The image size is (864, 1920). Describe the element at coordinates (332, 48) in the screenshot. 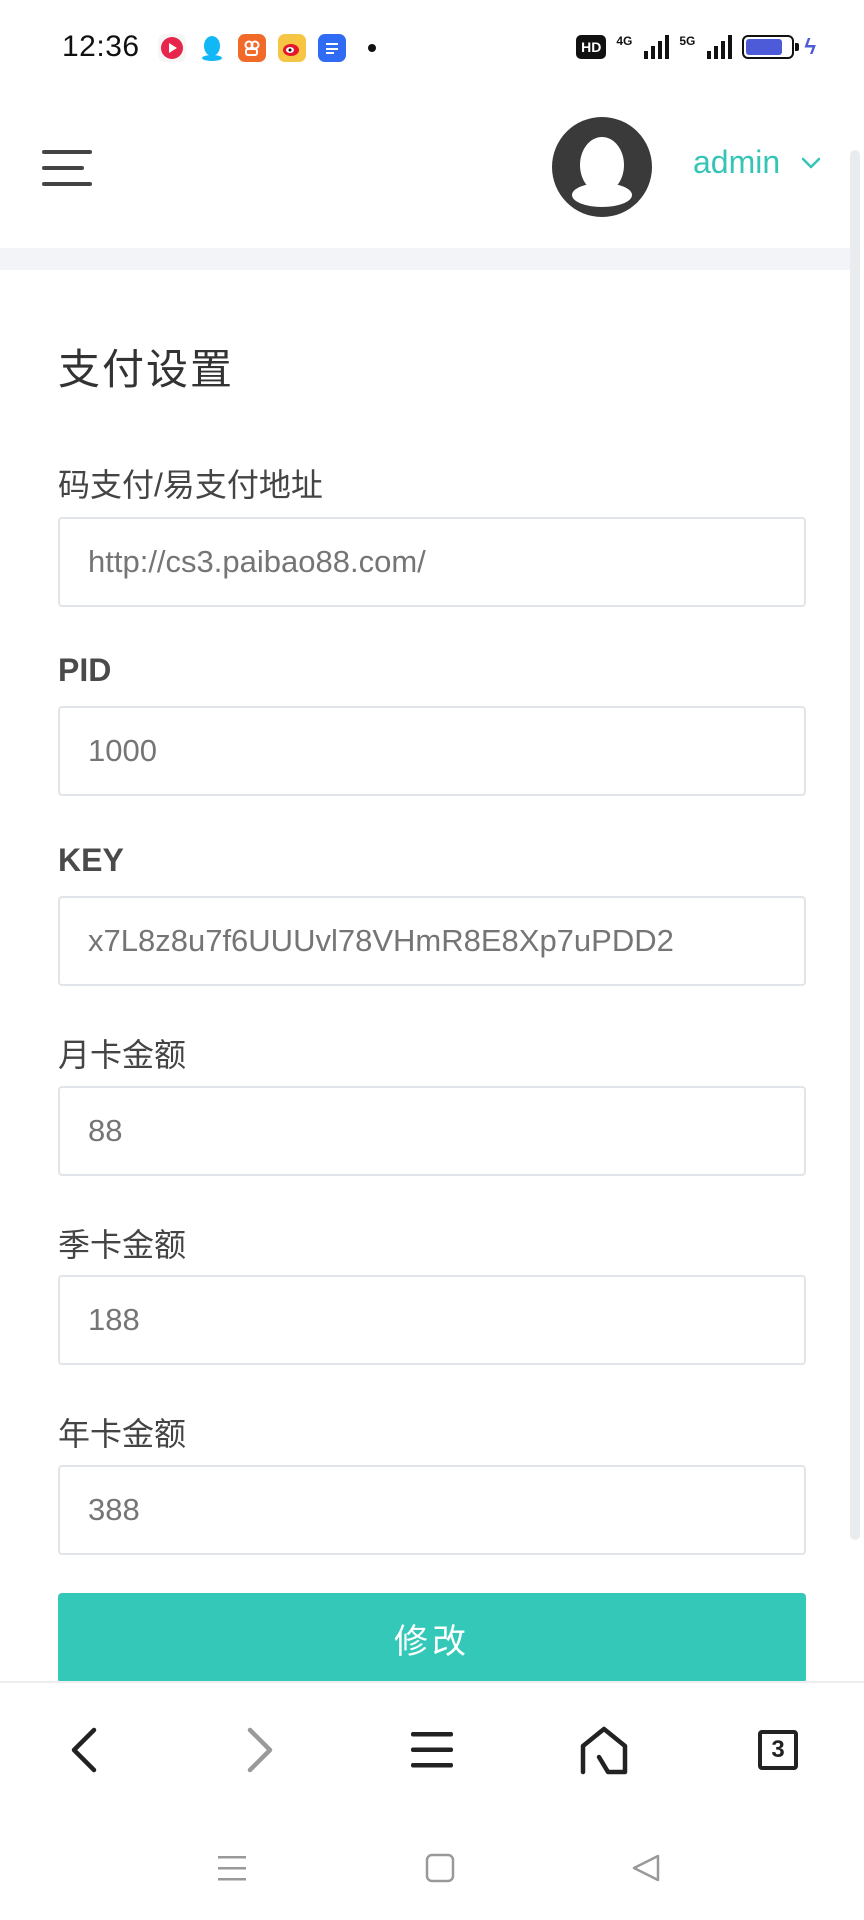

I see `smart-home-icon` at that location.